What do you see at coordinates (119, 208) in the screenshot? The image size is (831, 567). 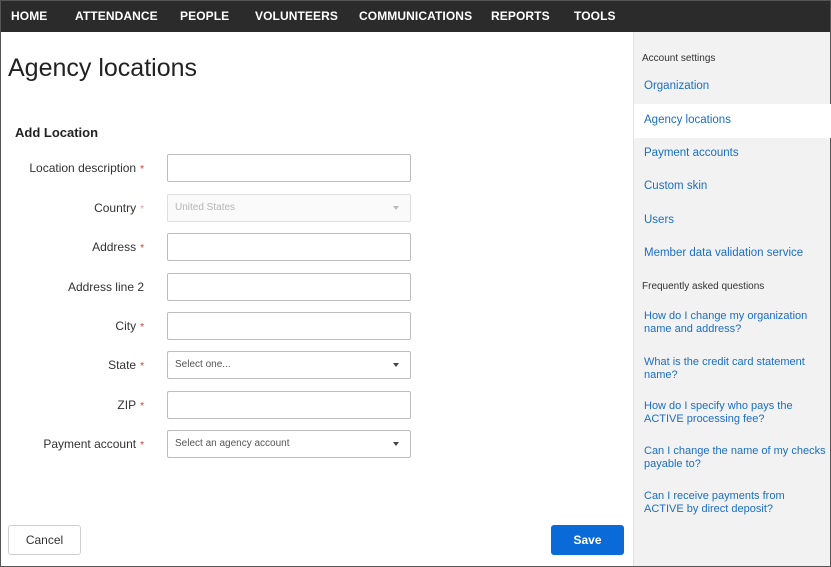 I see `country-label: Country *` at bounding box center [119, 208].